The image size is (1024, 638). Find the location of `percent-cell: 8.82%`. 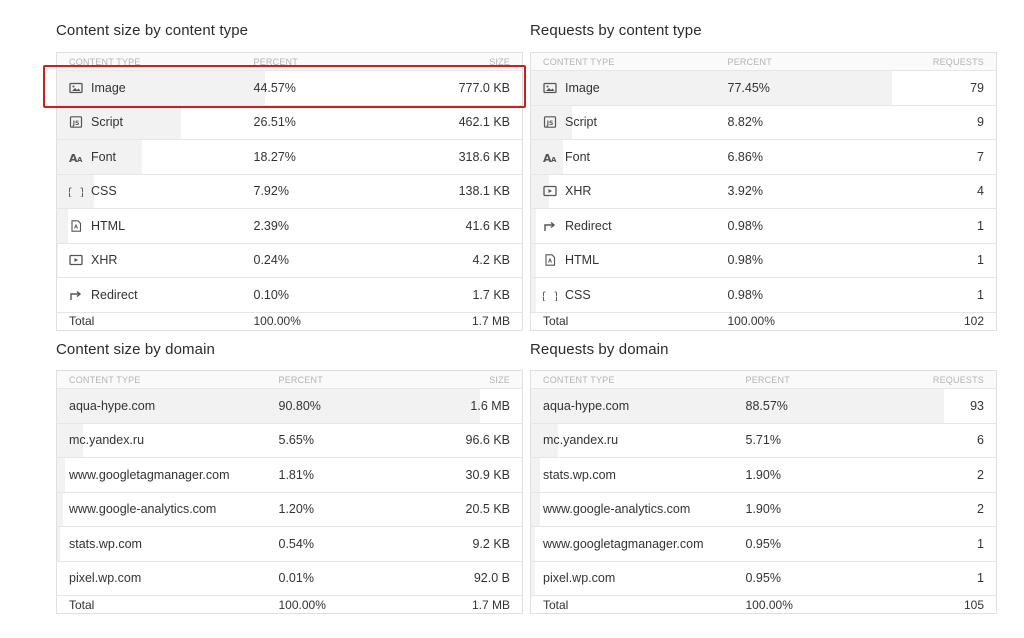

percent-cell: 8.82% is located at coordinates (745, 122).